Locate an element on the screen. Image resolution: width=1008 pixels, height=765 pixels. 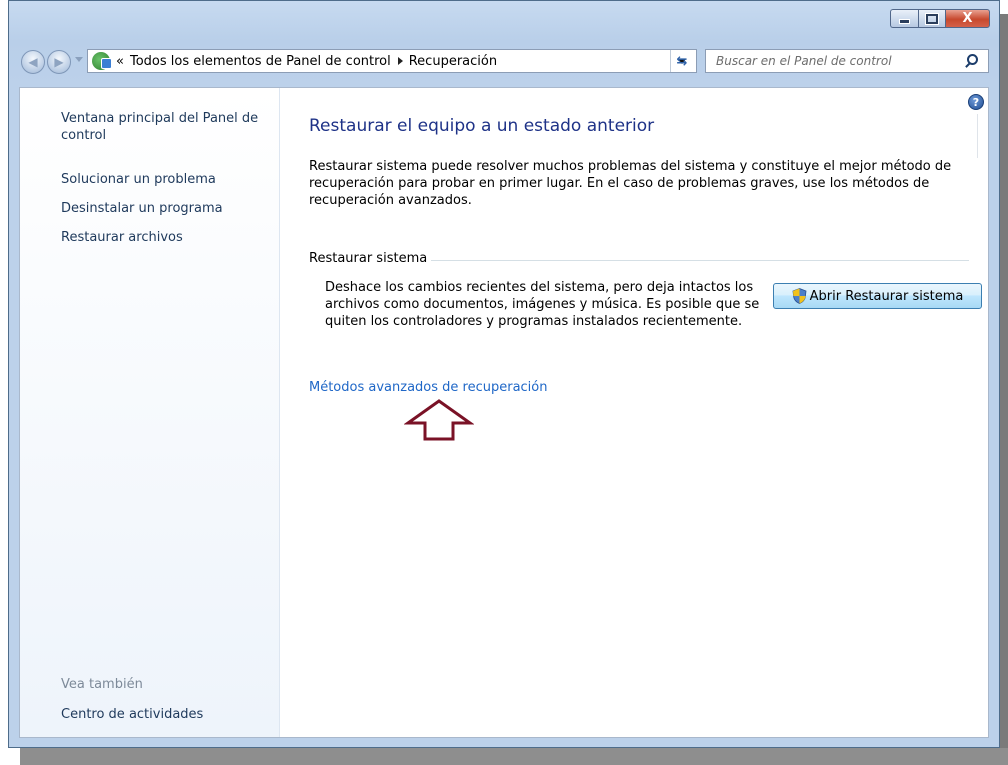
open-system-restore-button: Abrir Restaurar sistema is located at coordinates (877, 296).